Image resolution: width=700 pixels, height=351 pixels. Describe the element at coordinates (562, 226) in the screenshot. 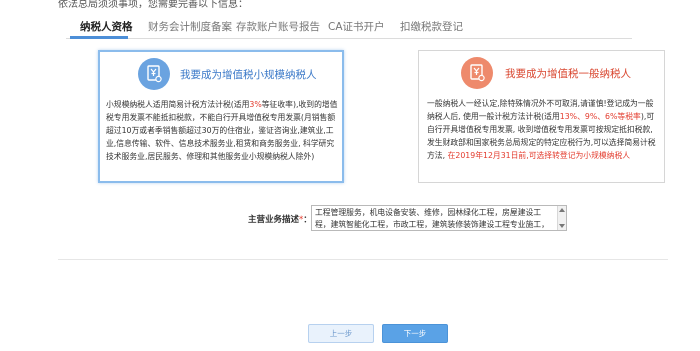

I see `scroll-down-arrow-icon` at that location.